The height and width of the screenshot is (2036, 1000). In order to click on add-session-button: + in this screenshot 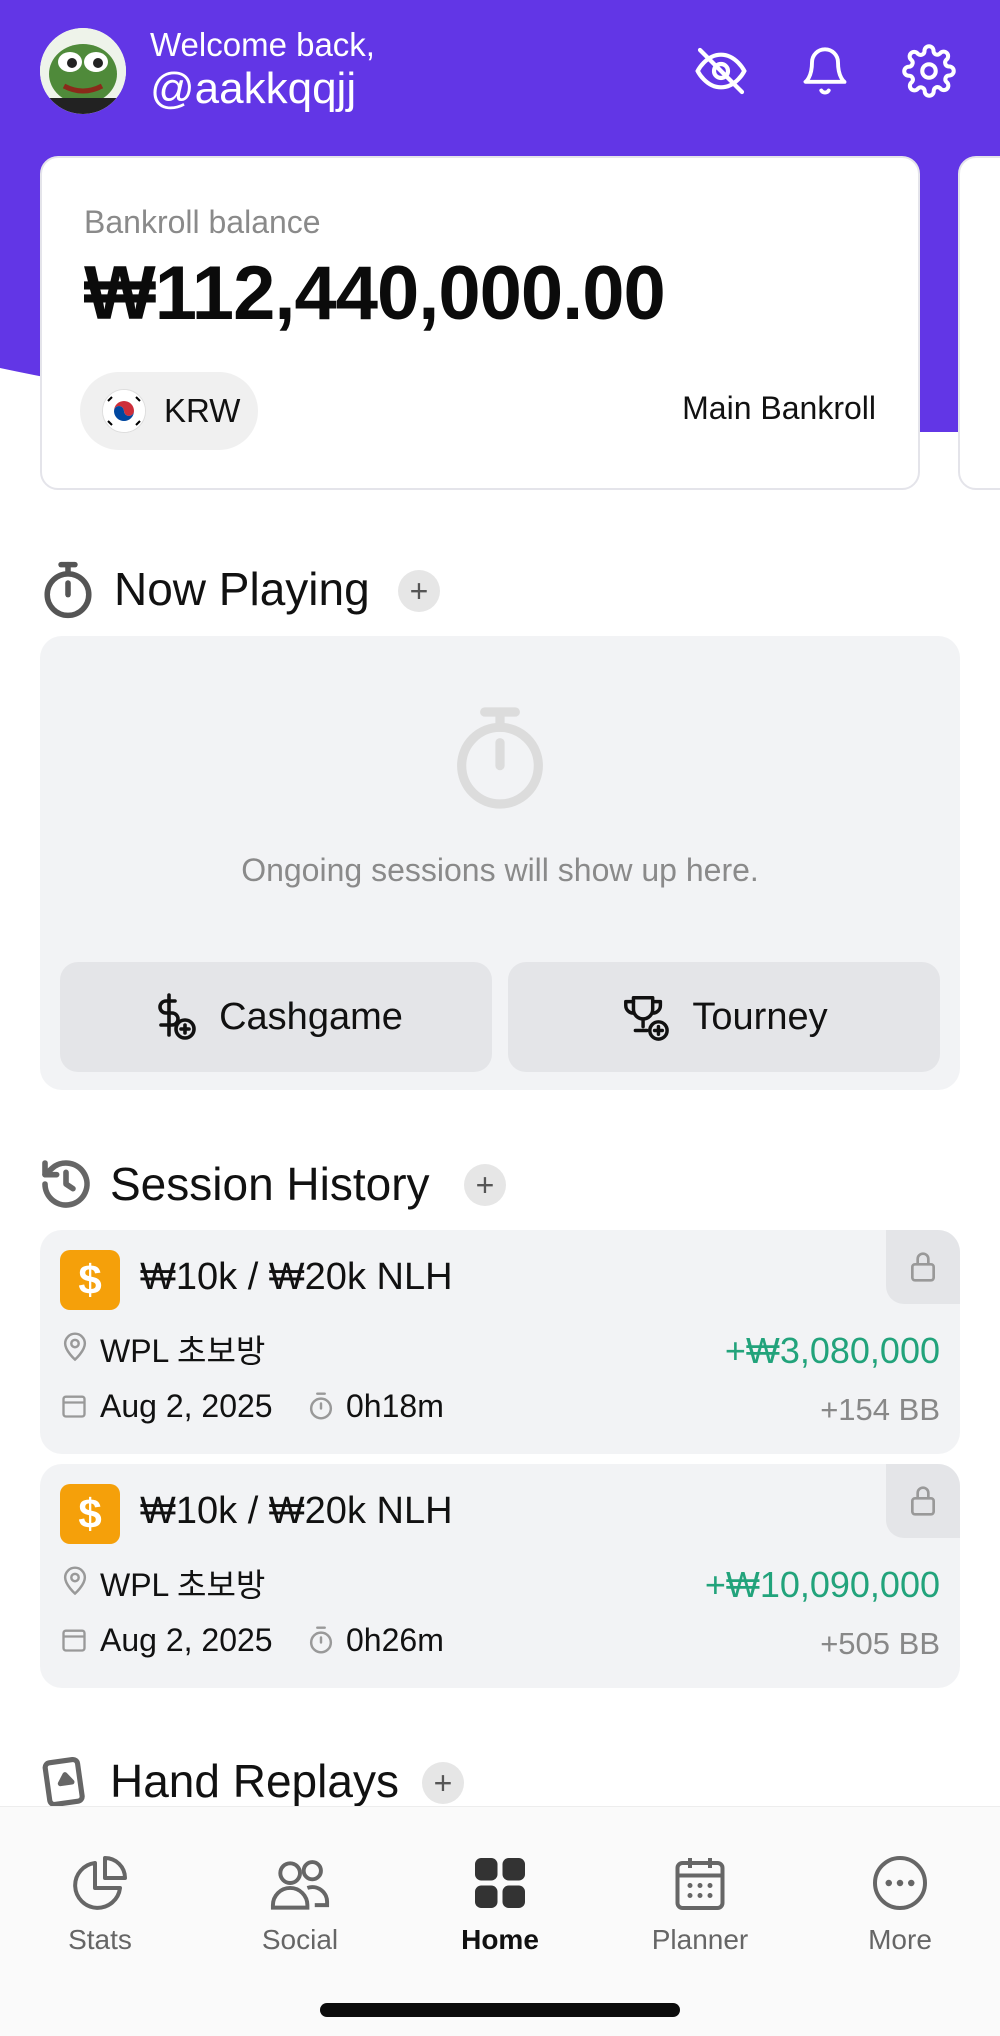, I will do `click(419, 591)`.